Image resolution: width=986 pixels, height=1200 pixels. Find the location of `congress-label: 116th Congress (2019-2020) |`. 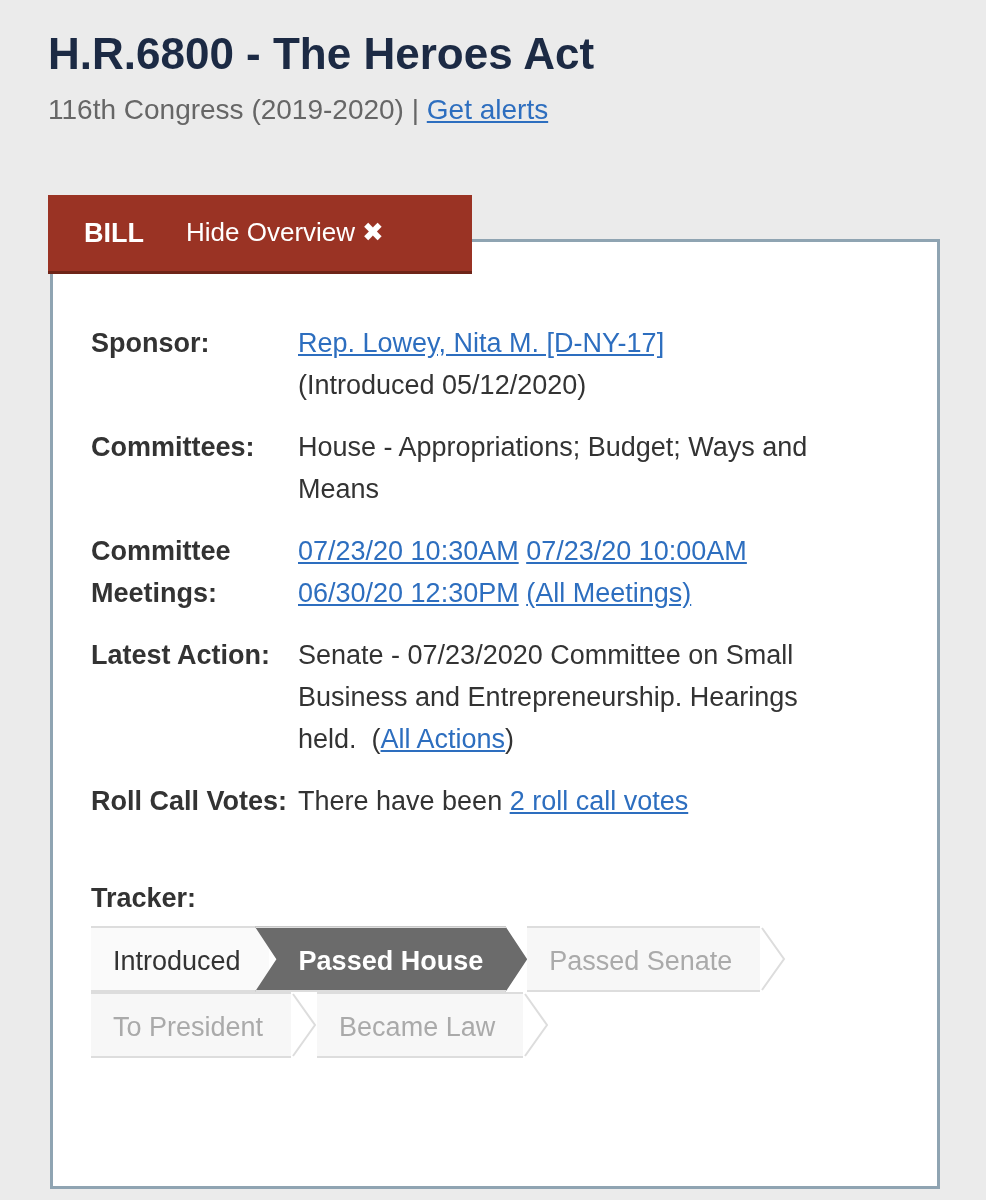

congress-label: 116th Congress (2019-2020) | is located at coordinates (233, 109).